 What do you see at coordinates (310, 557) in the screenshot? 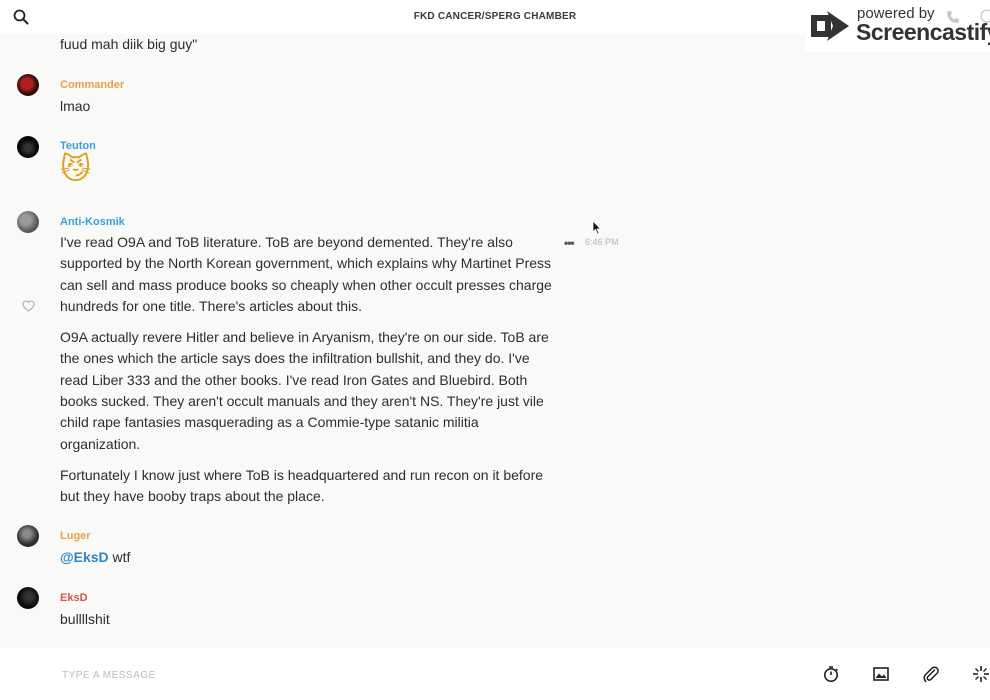
I see `message-text: @EksD wtf` at bounding box center [310, 557].